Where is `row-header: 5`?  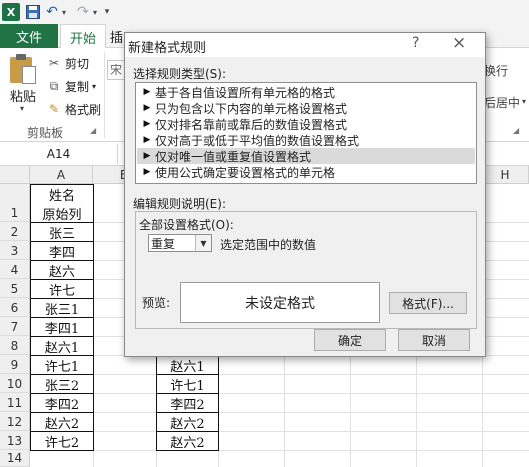
row-header: 5 is located at coordinates (15, 288).